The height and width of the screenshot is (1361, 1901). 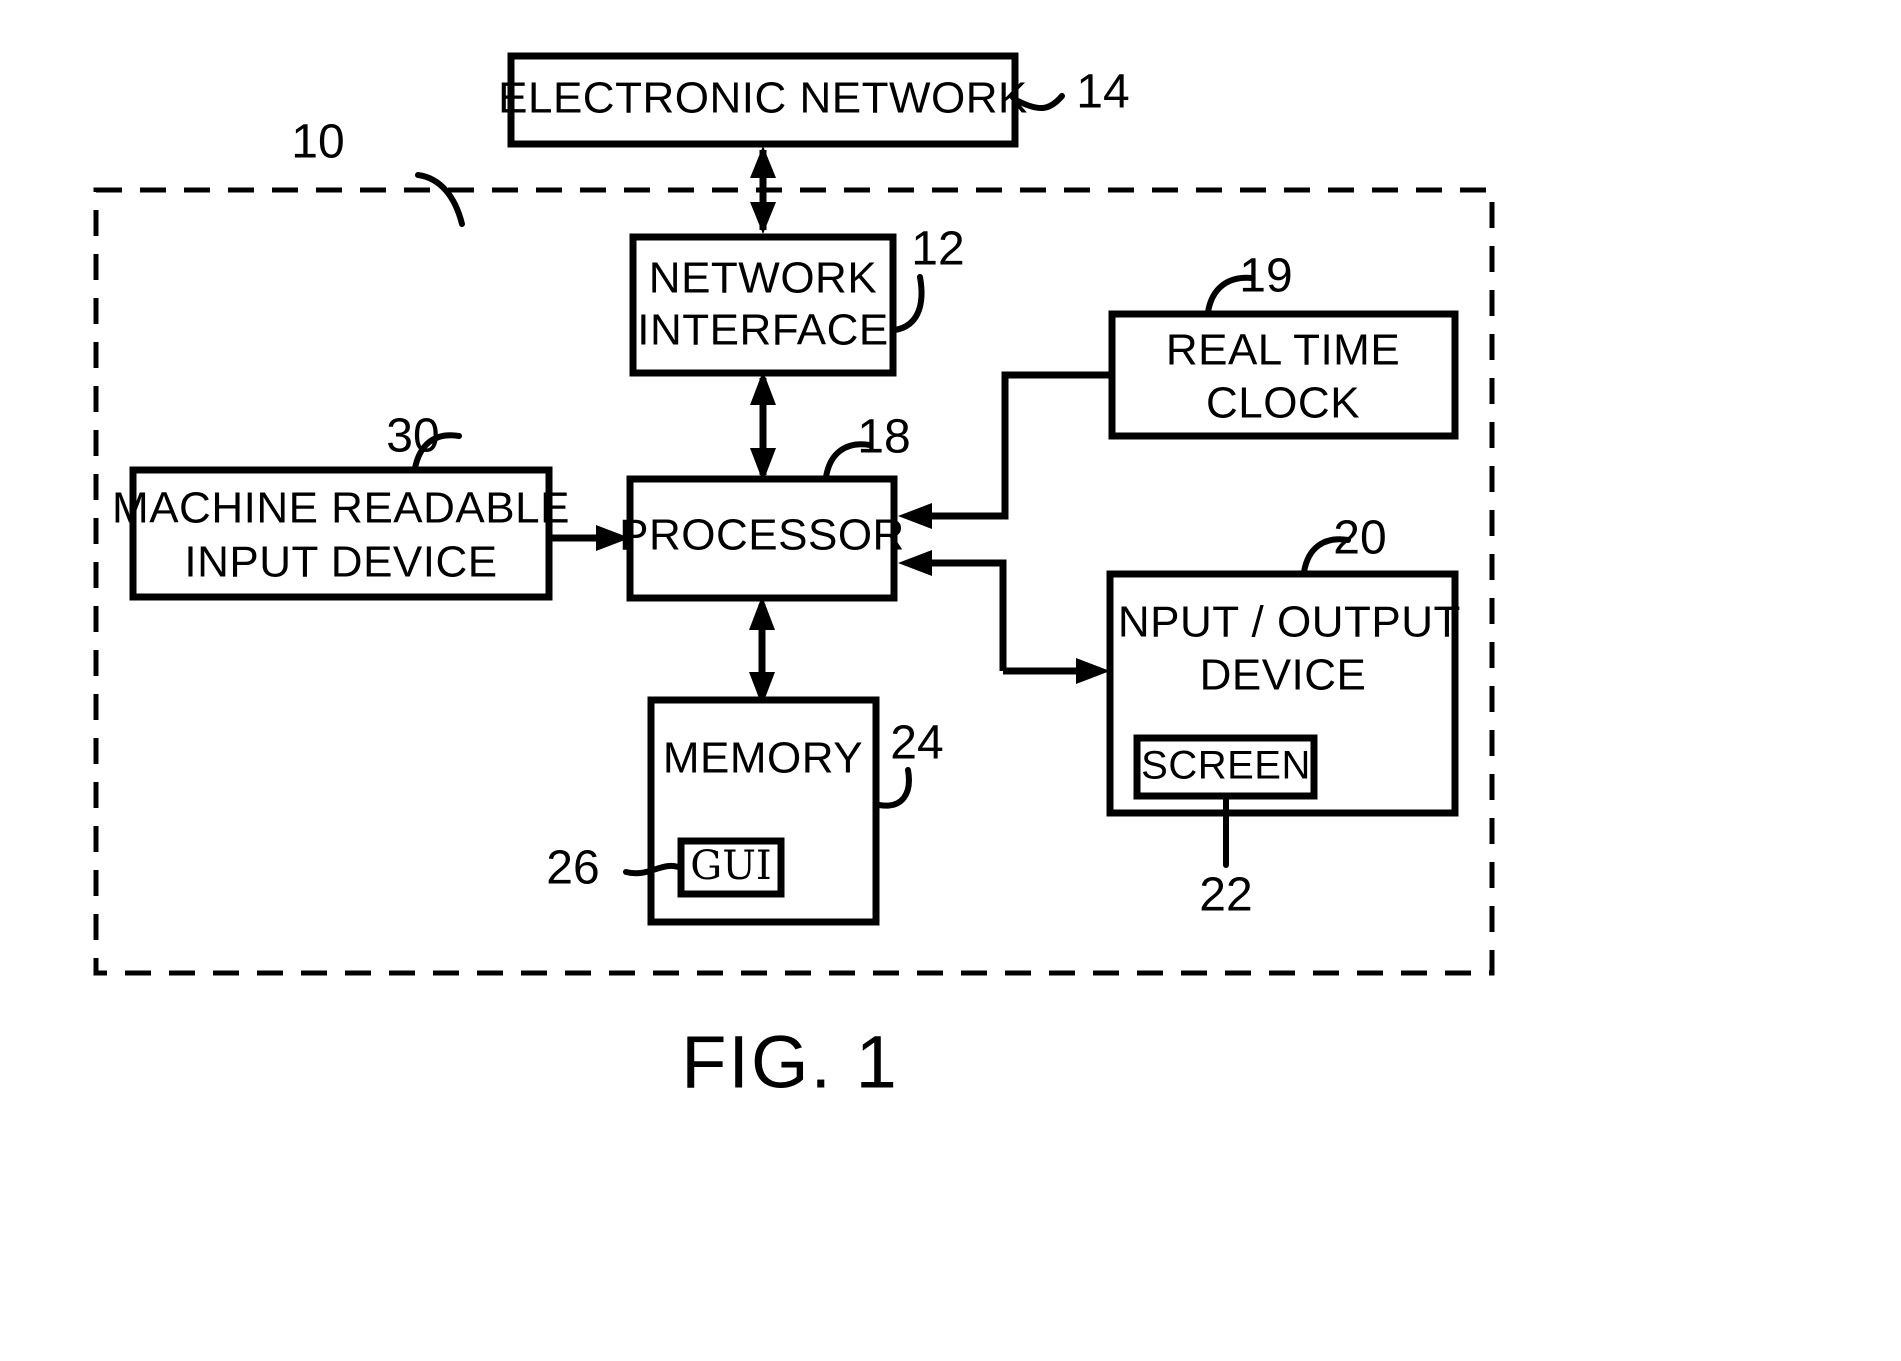 I want to click on ref-number-real-time-clock: 19, so click(x=1265, y=276).